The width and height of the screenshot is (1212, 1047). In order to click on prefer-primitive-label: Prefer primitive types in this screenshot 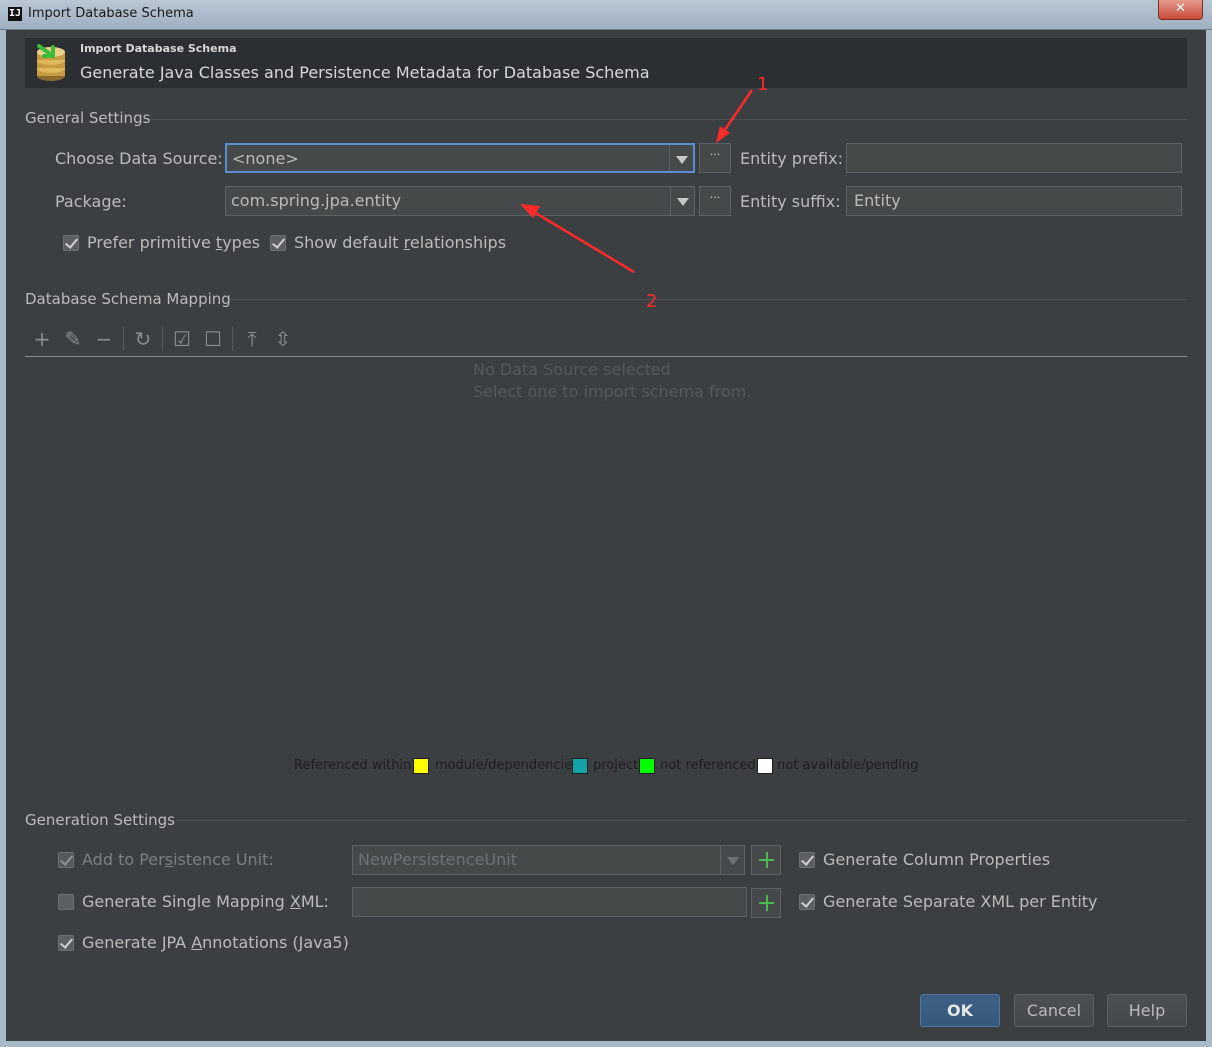, I will do `click(173, 242)`.